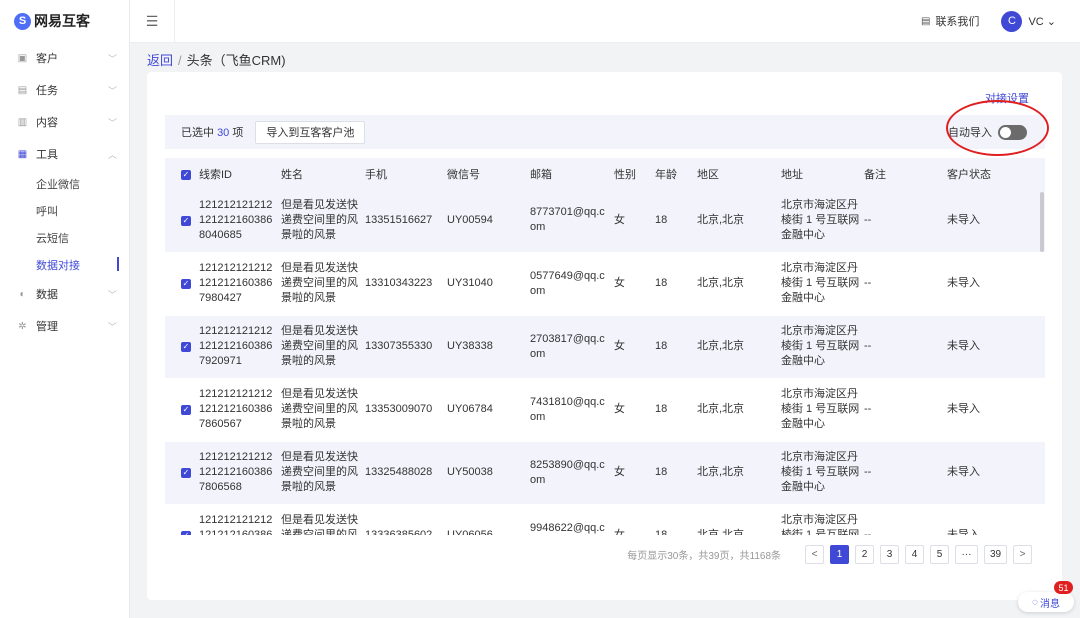 The image size is (1080, 618). I want to click on column-header: 地址, so click(822, 173).